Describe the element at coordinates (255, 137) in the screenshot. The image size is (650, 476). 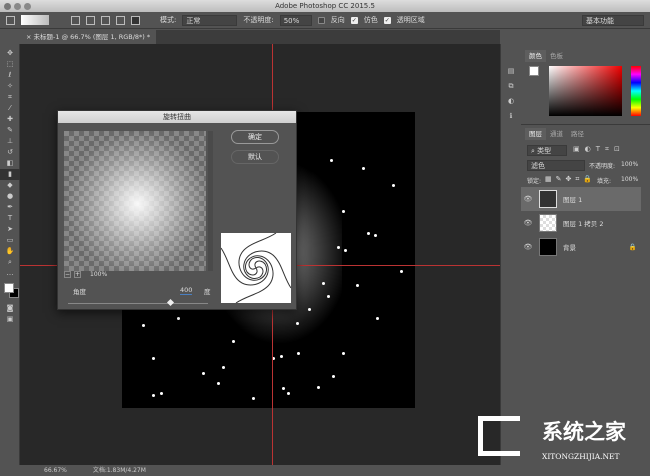
I see `ok-button: 确定` at that location.